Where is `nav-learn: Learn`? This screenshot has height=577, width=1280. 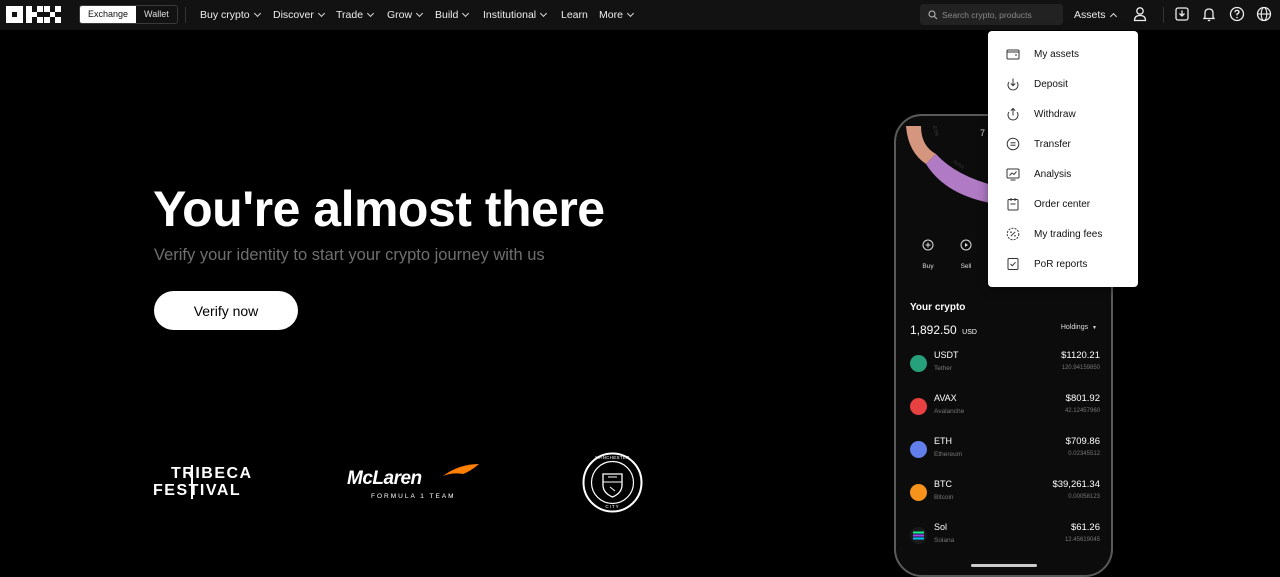
nav-learn: Learn is located at coordinates (574, 15).